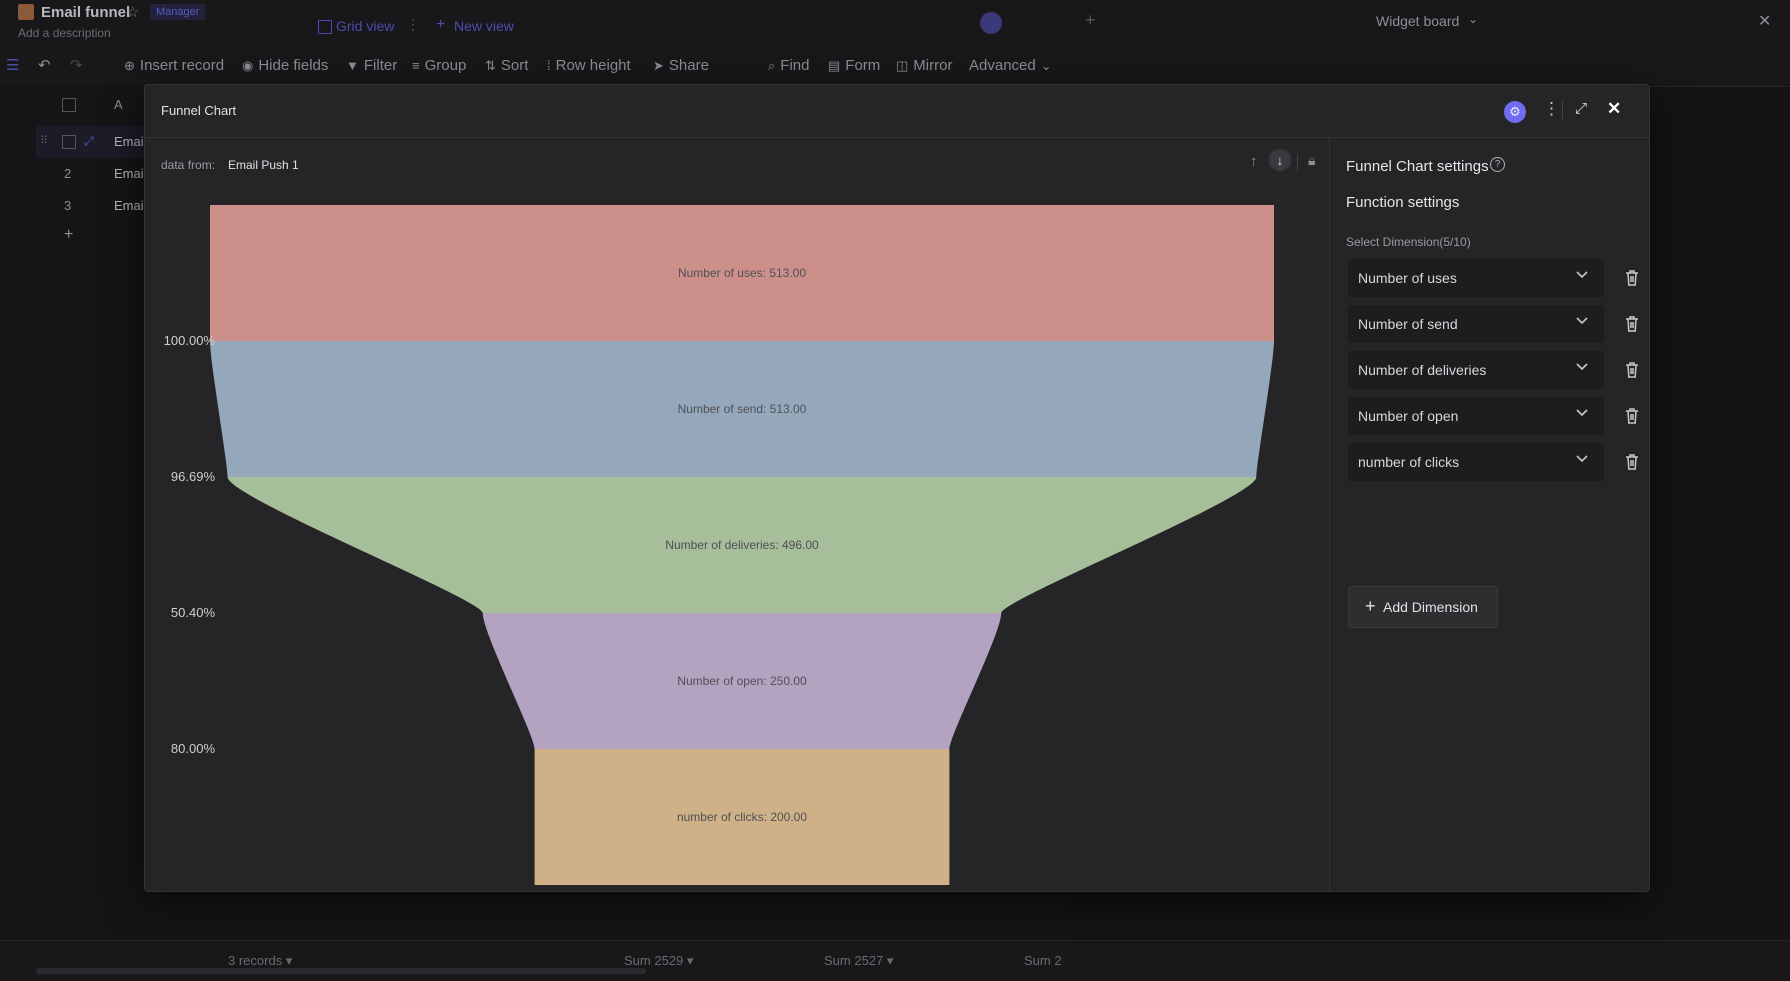 The image size is (1790, 981). I want to click on group-label: Group, so click(445, 65).